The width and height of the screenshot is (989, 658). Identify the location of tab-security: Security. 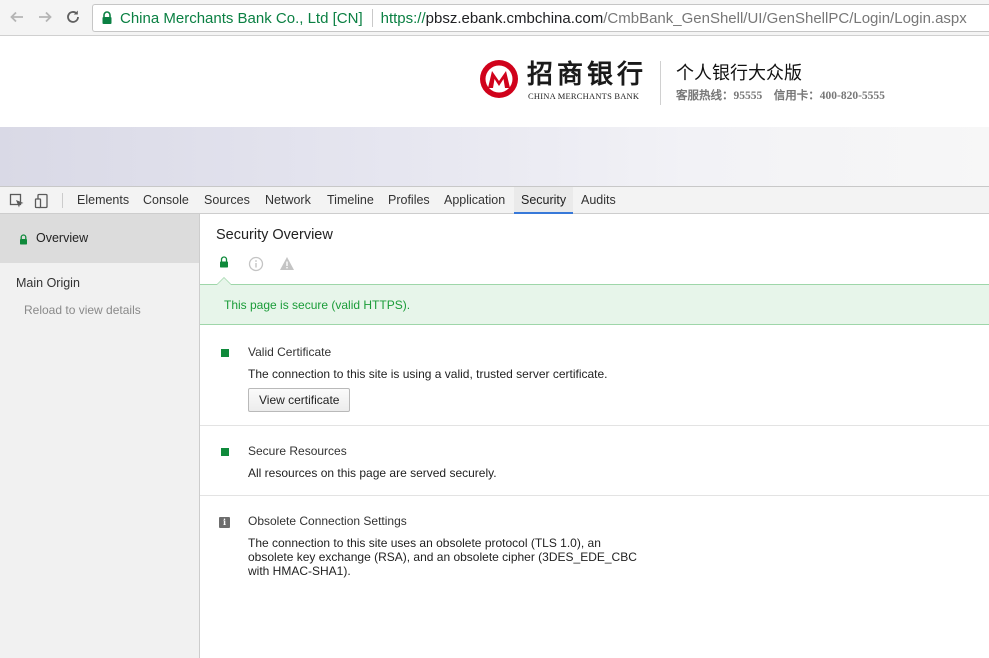
(544, 200).